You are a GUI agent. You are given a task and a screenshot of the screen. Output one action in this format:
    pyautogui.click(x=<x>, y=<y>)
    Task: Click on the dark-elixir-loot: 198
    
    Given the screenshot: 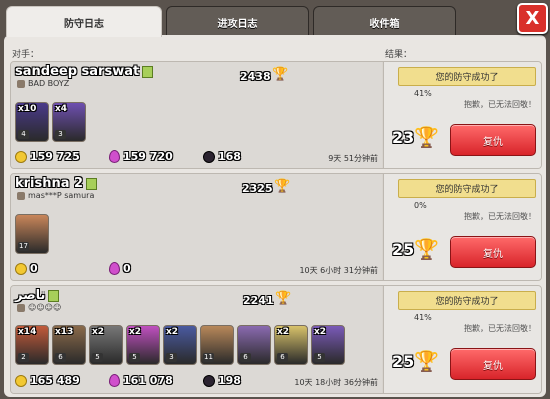 What is the action you would take?
    pyautogui.click(x=222, y=380)
    